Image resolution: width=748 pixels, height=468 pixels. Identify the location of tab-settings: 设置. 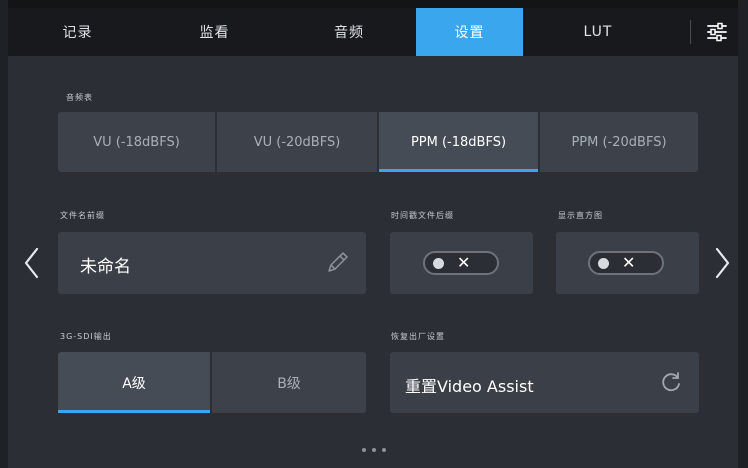
(469, 32).